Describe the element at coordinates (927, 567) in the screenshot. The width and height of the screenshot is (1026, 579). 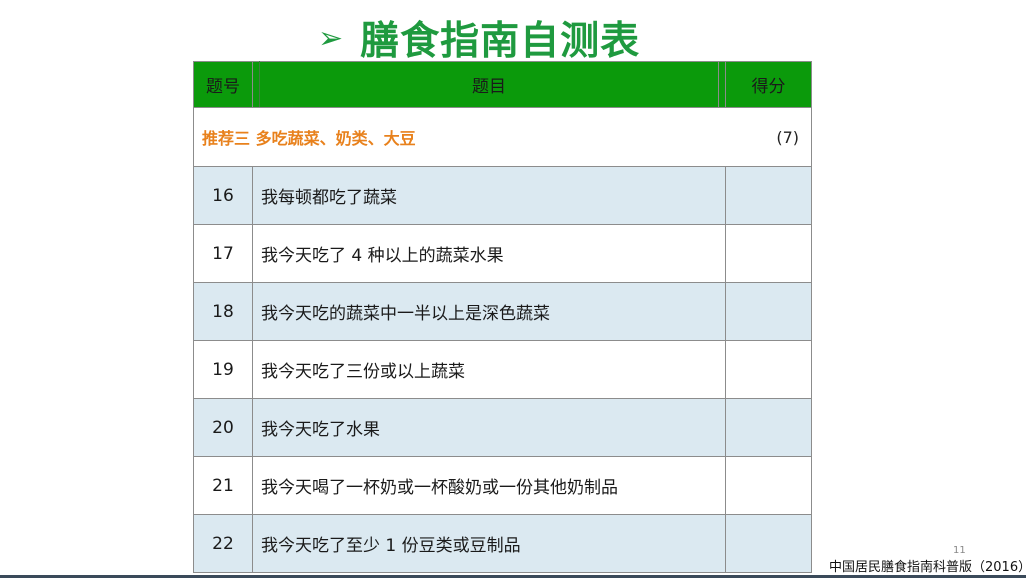
I see `source-citation: 中国居民膳食指南科普版（2016）` at that location.